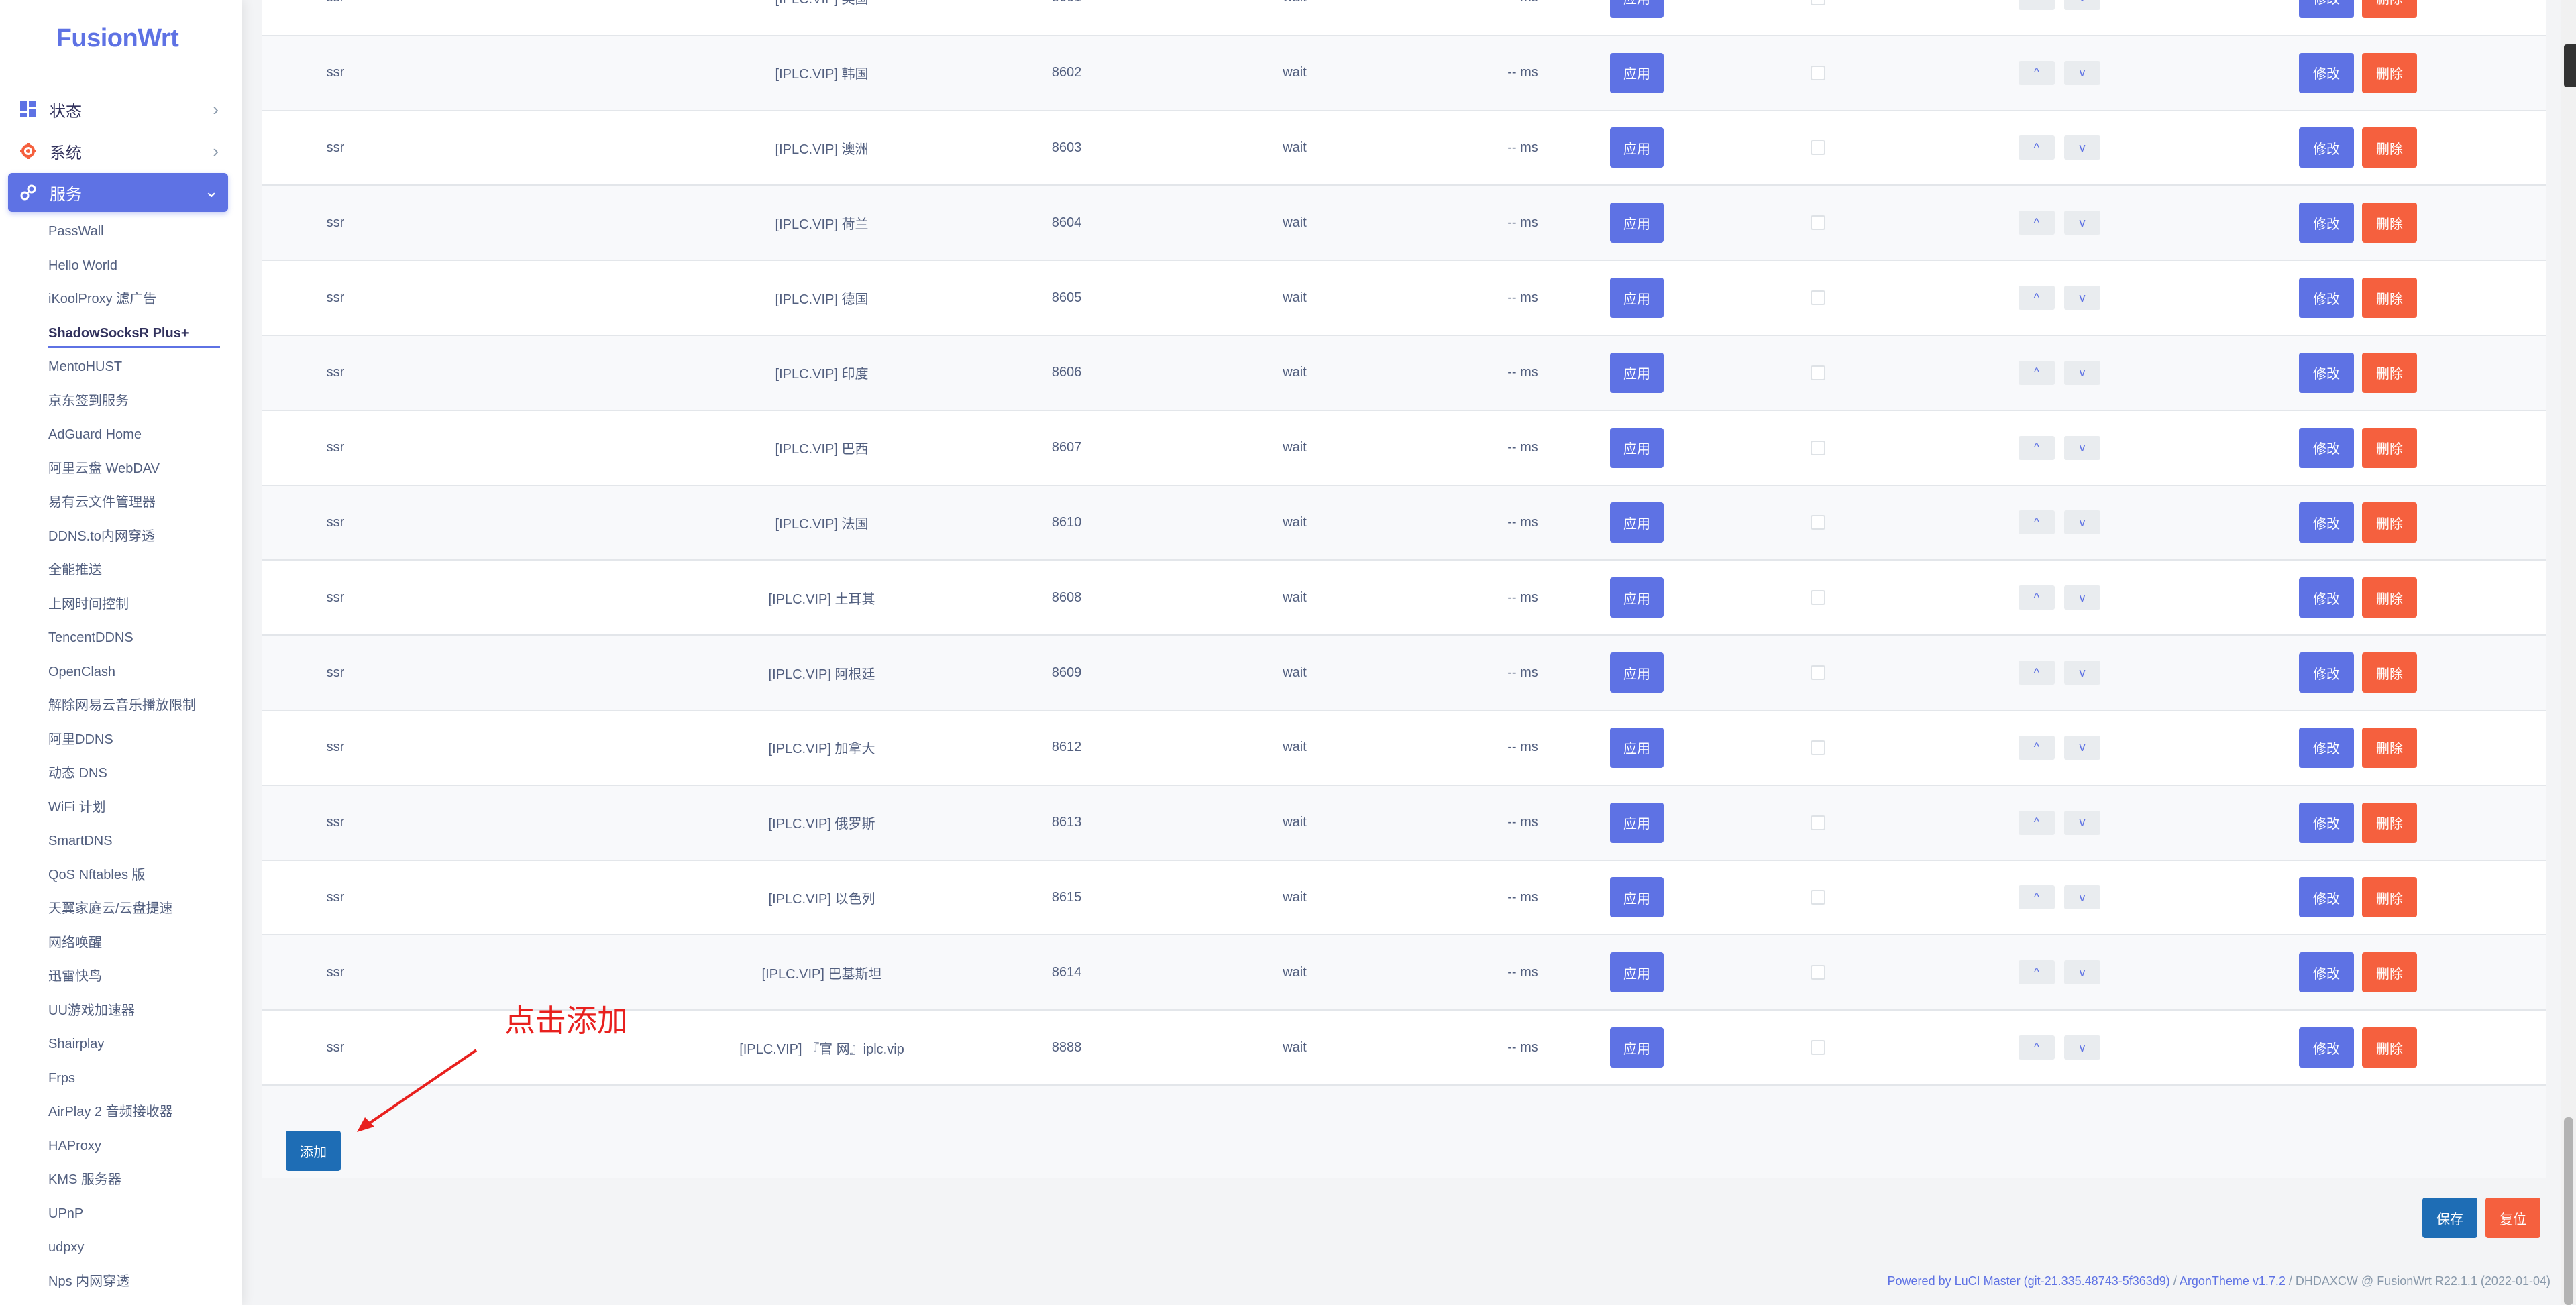 The height and width of the screenshot is (1305, 2576). Describe the element at coordinates (2568, 652) in the screenshot. I see `scrollbar` at that location.